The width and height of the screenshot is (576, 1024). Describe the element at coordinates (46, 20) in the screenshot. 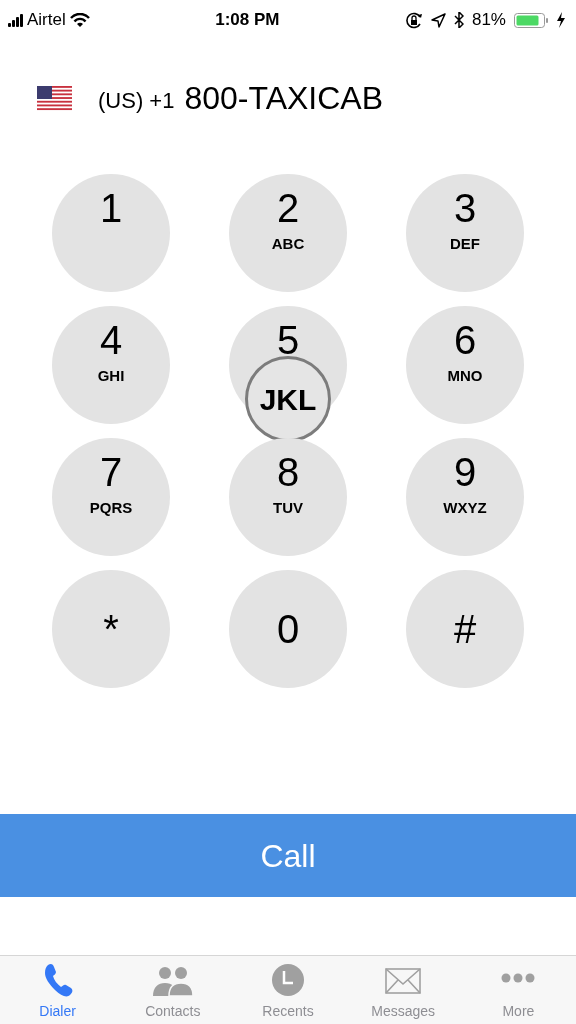

I see `carrier-name: Airtel` at that location.